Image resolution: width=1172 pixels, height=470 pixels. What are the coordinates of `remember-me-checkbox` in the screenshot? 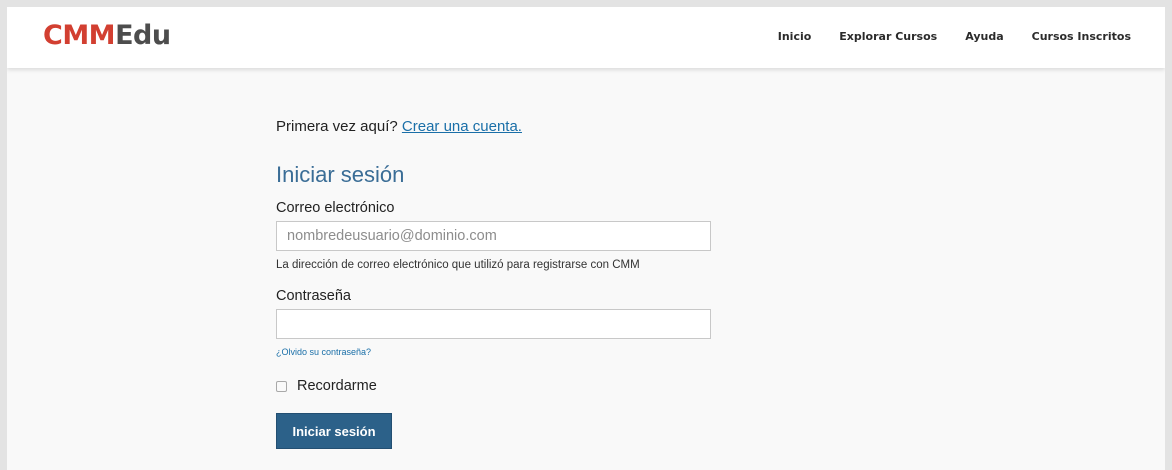 It's located at (281, 386).